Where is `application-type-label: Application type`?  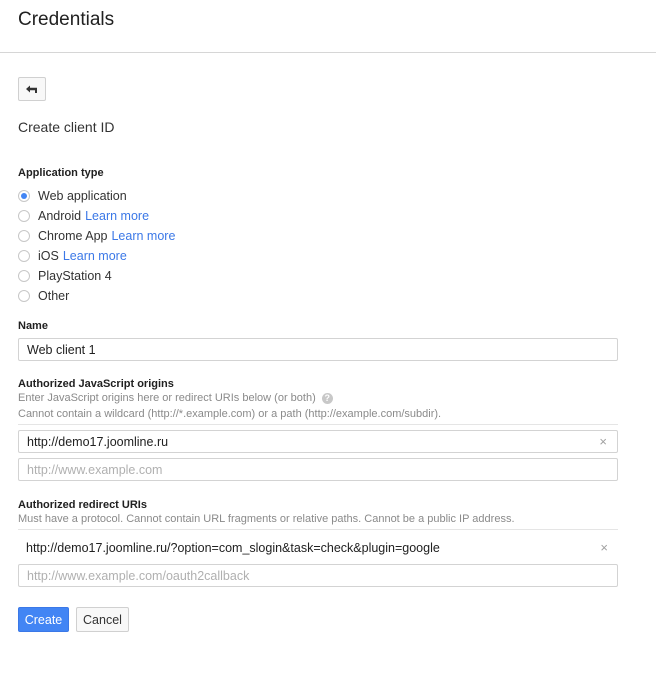
application-type-label: Application type is located at coordinates (61, 173).